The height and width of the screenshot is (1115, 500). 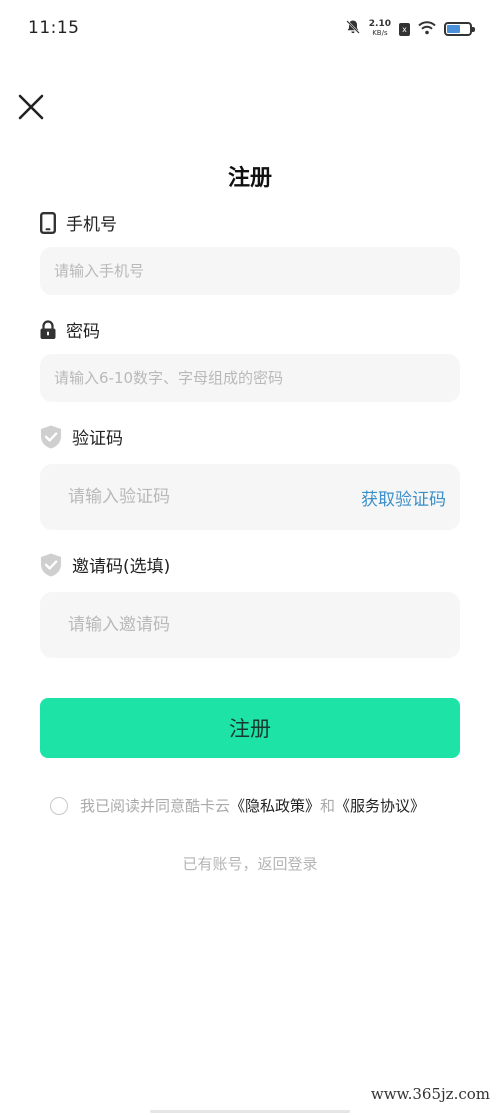 I want to click on verify-label: 验证码, so click(x=97, y=439).